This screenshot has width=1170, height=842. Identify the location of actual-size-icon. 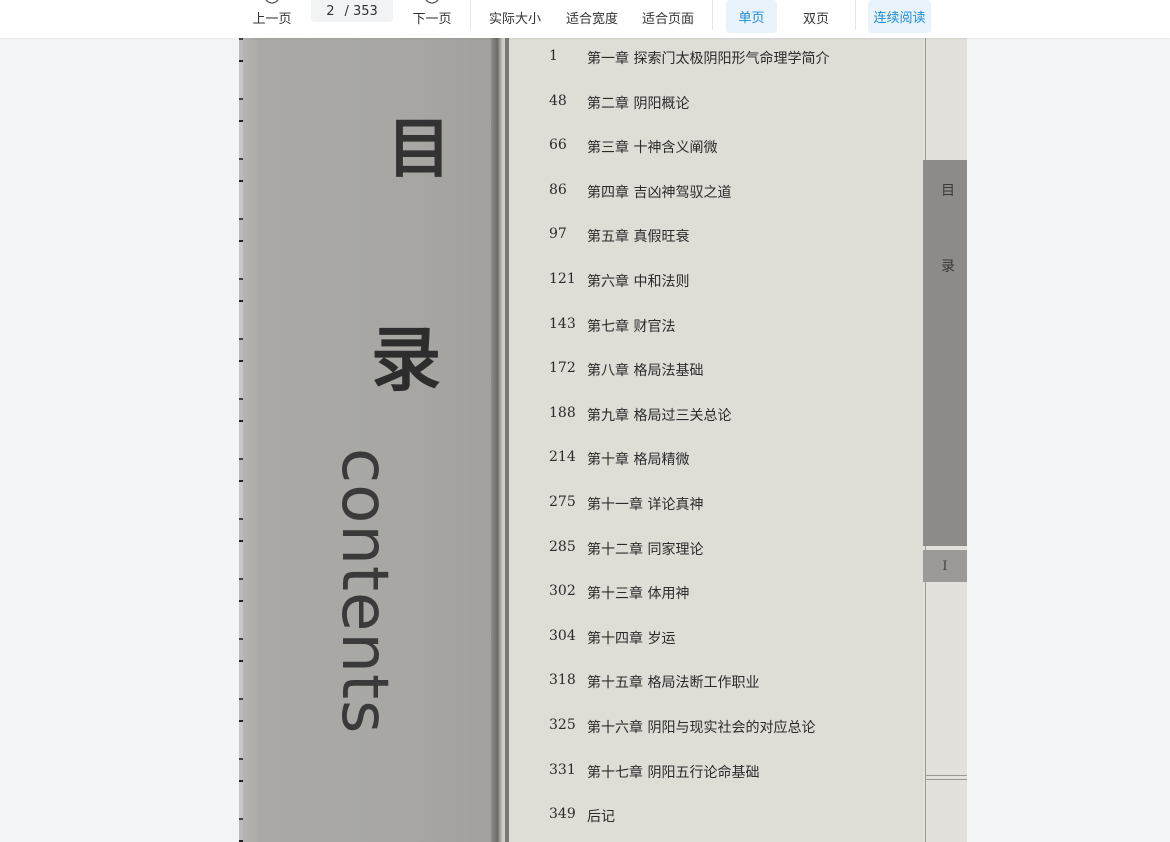
(515, 3).